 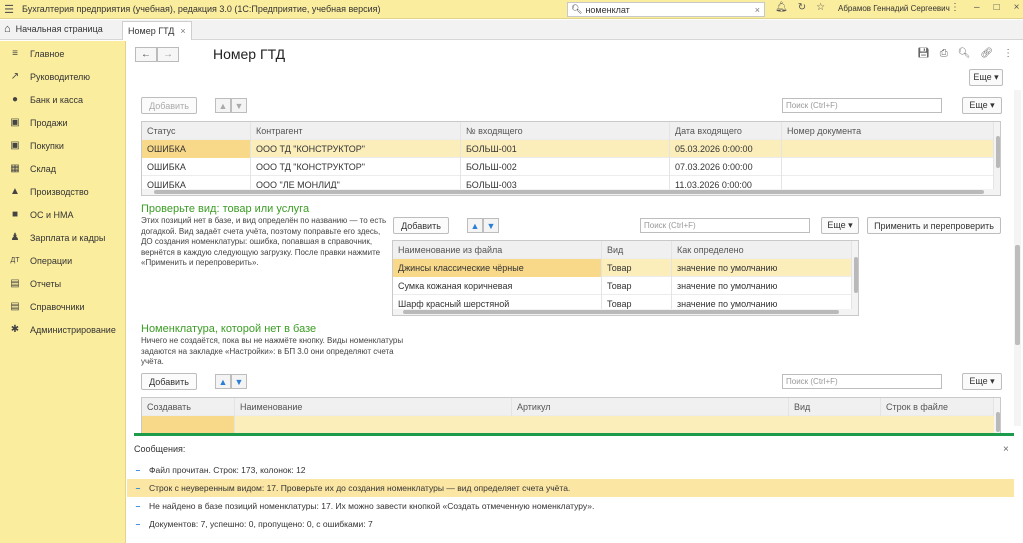 I want to click on table-cell: 05.03.2026 0:00:00, so click(x=726, y=149).